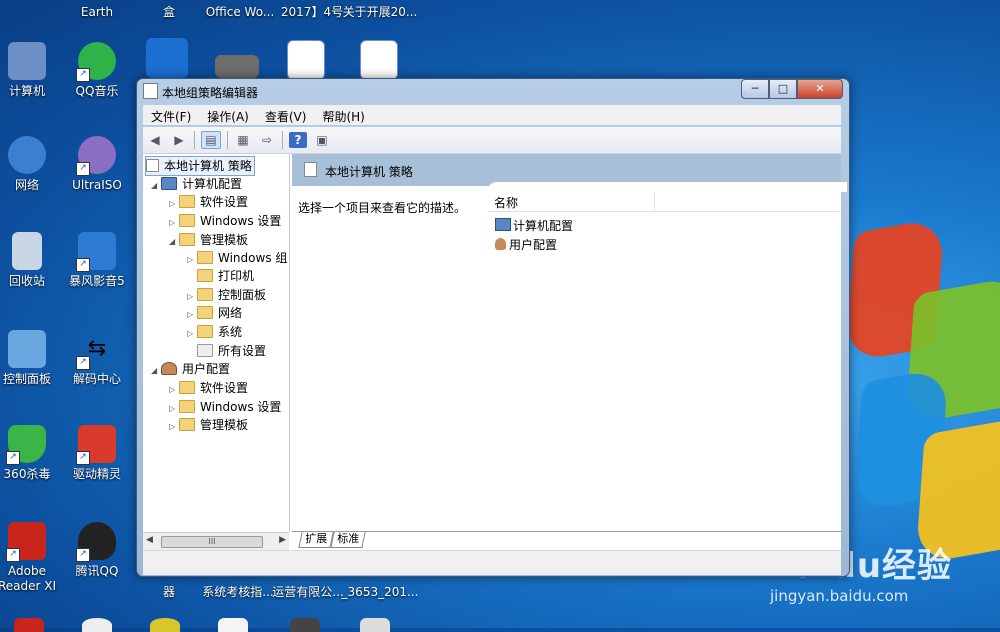 The width and height of the screenshot is (1000, 632). What do you see at coordinates (200, 166) in the screenshot?
I see `tree-item-root: 本地计算机 策略` at bounding box center [200, 166].